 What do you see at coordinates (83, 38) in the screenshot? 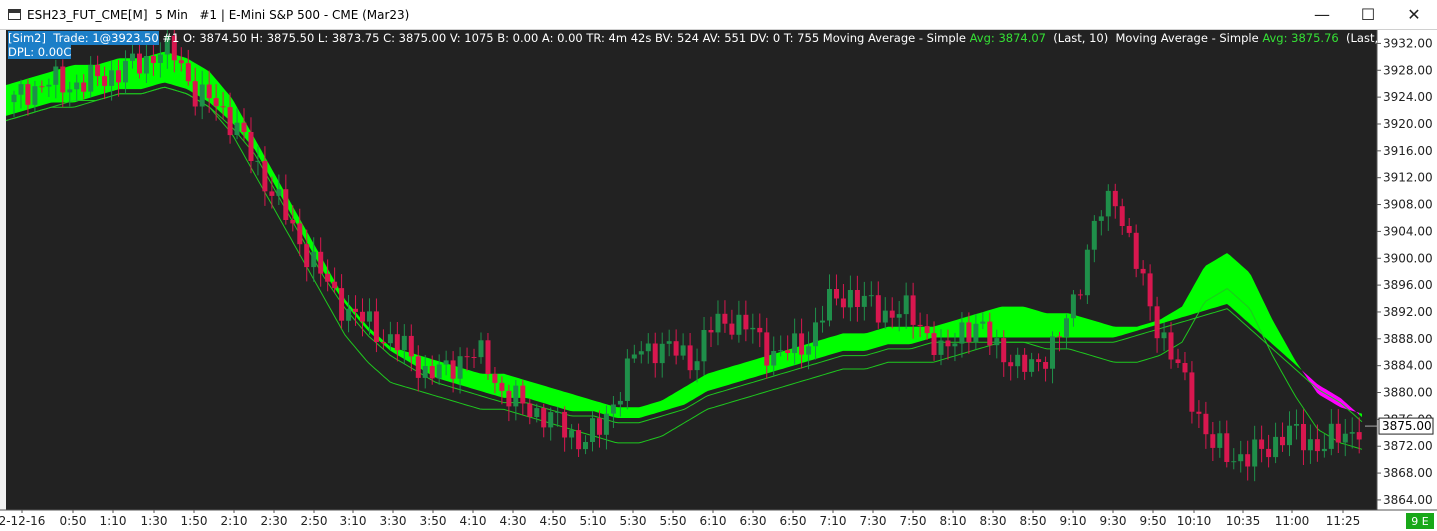
I see `account-trade-label: [Sim2] Trade: 1@3923.50` at bounding box center [83, 38].